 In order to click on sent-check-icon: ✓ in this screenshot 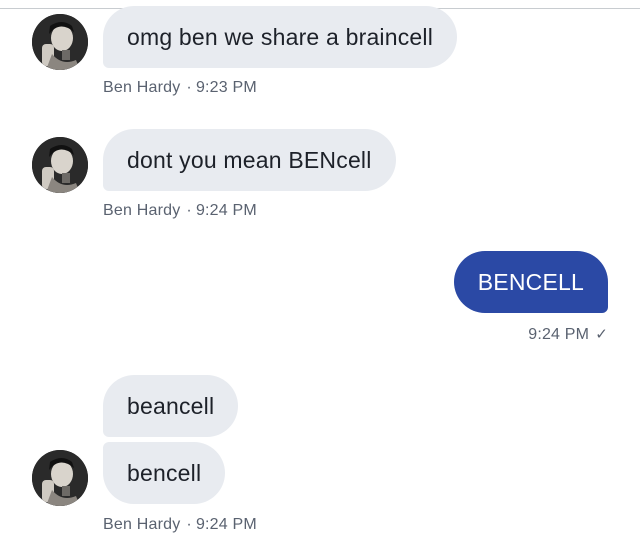, I will do `click(601, 334)`.